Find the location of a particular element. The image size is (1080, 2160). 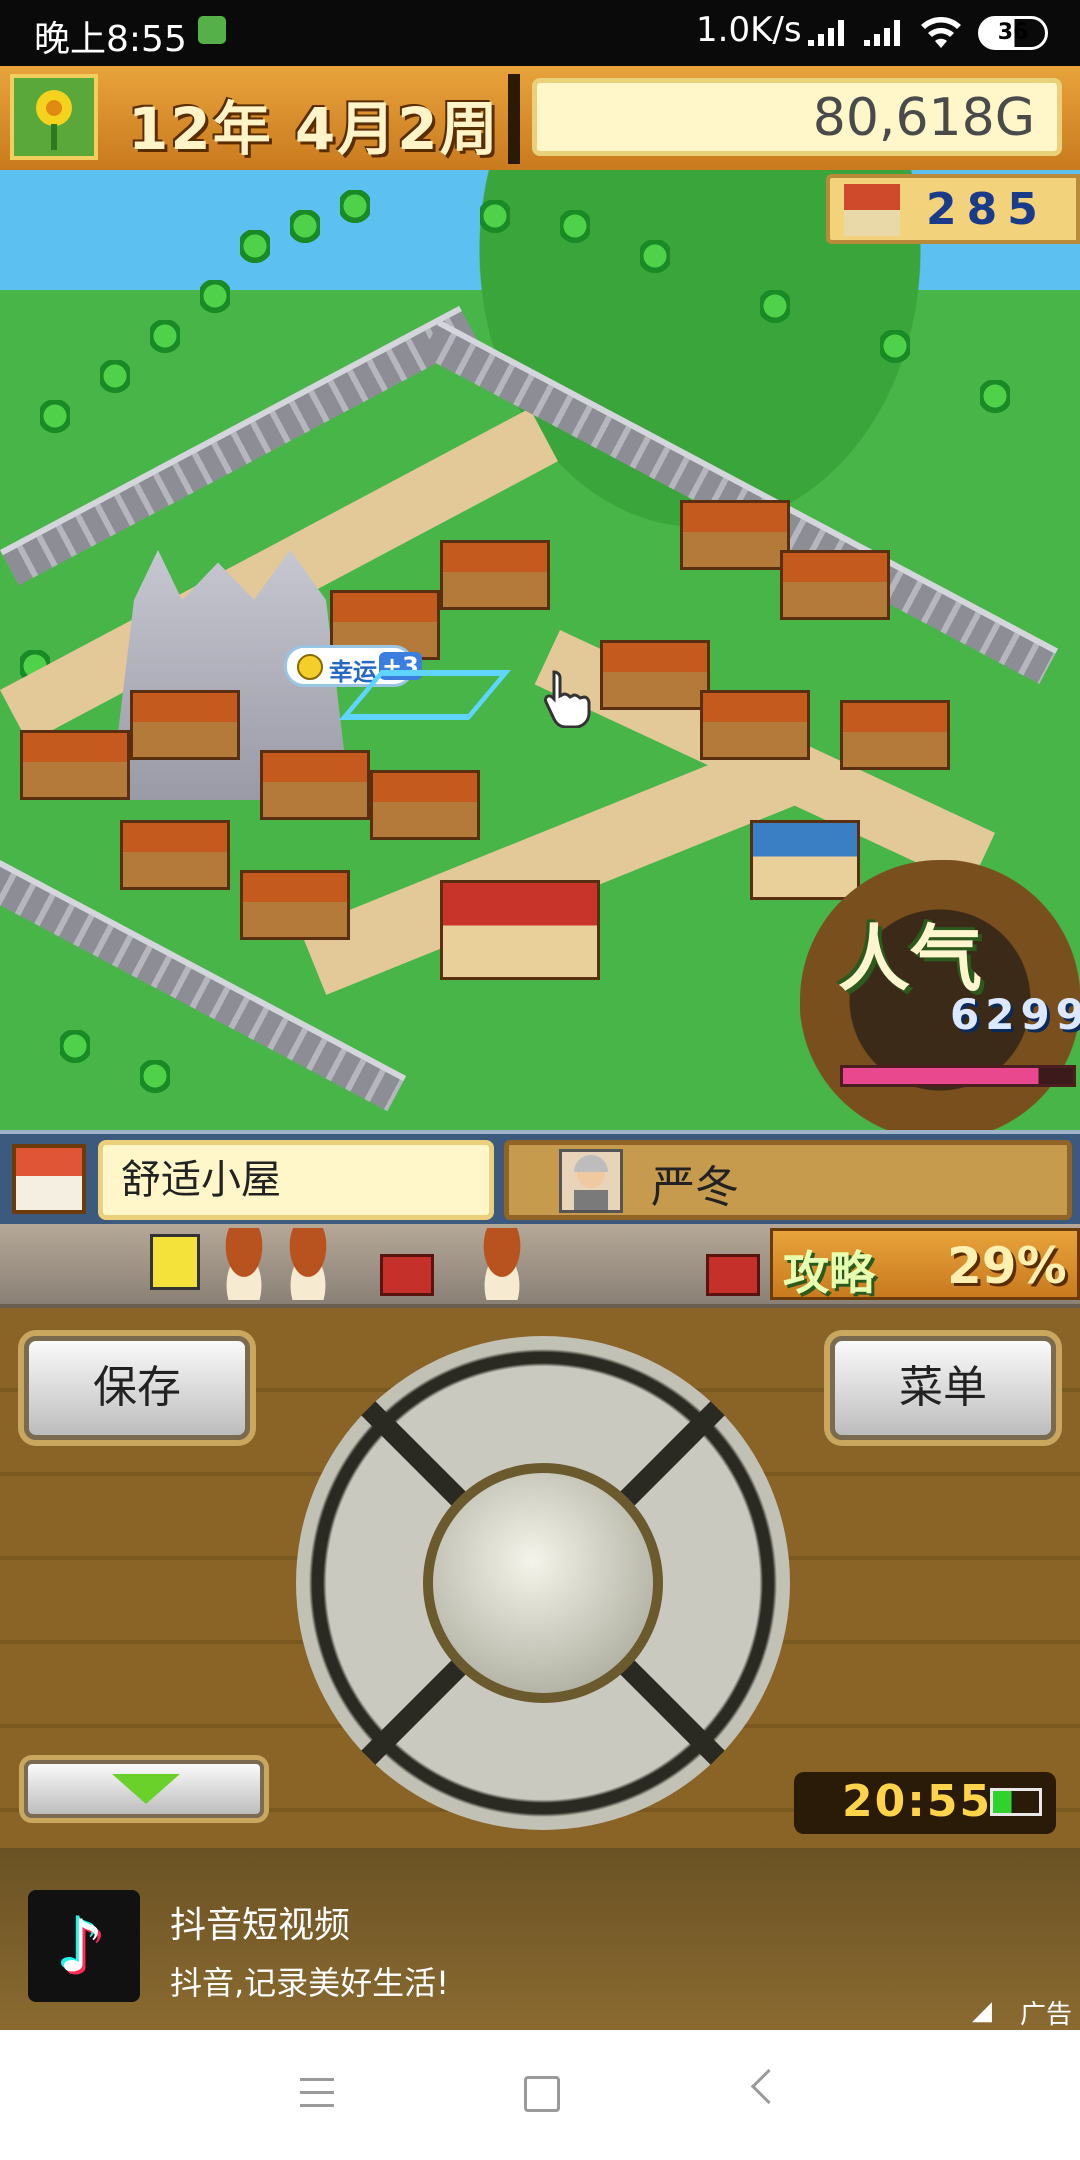

ad-tag: 广告 is located at coordinates (1046, 2015).